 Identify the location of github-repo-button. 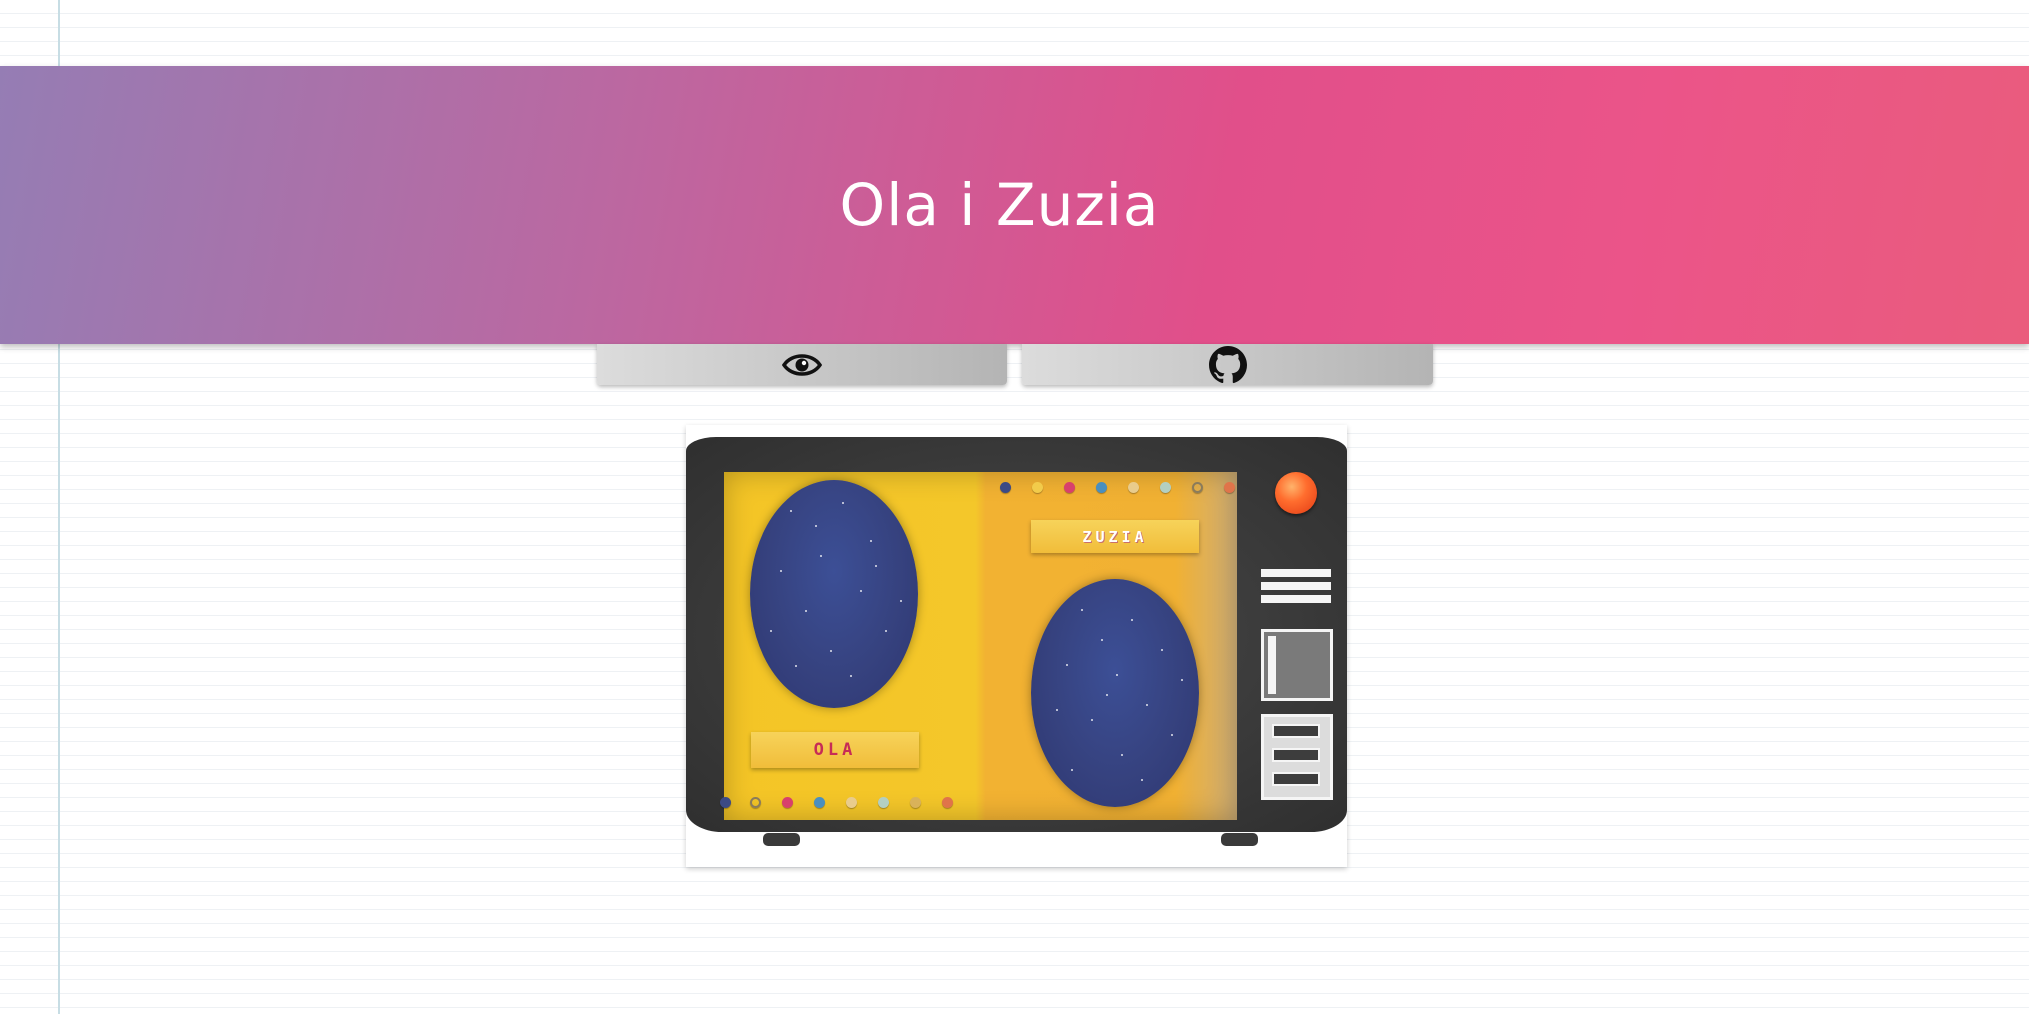
(1227, 364).